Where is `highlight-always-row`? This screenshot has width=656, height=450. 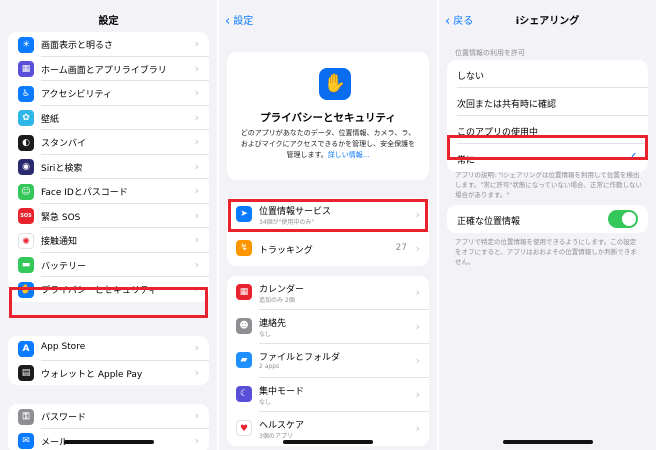 highlight-always-row is located at coordinates (547, 147).